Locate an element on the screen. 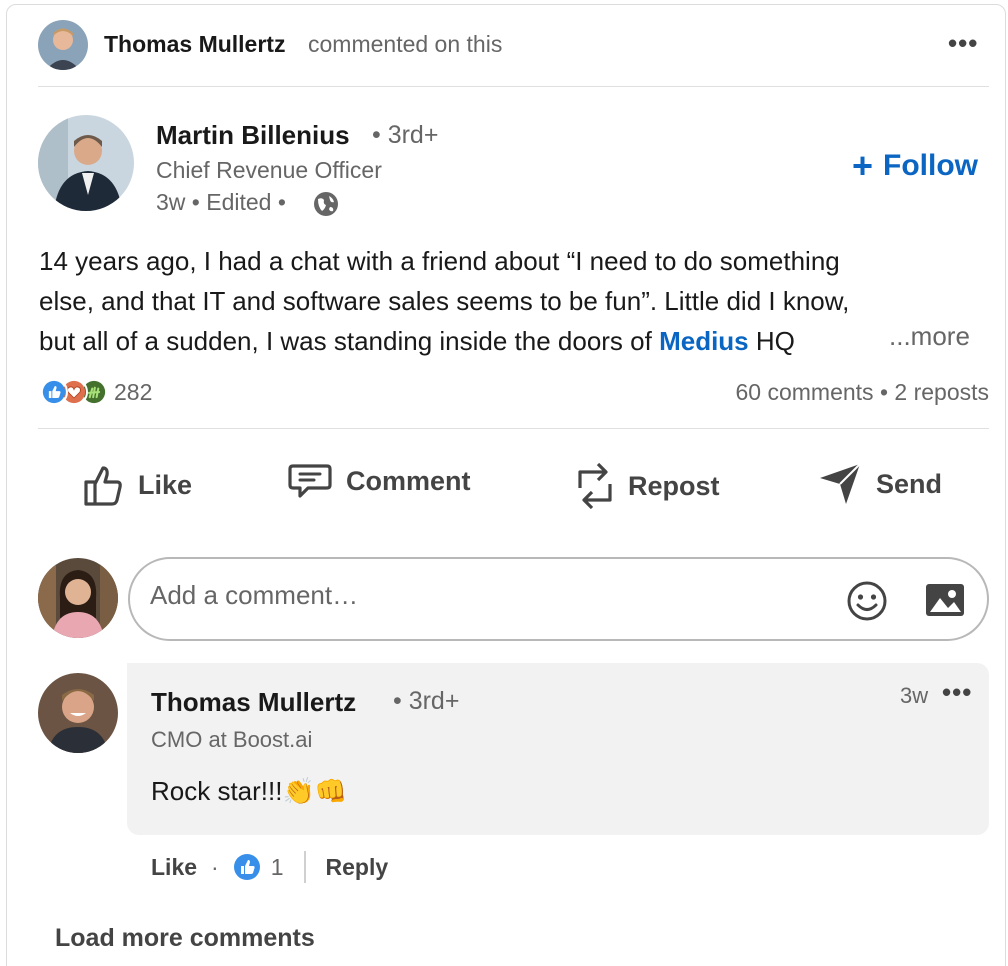  thumbs-up-icon is located at coordinates (103, 486).